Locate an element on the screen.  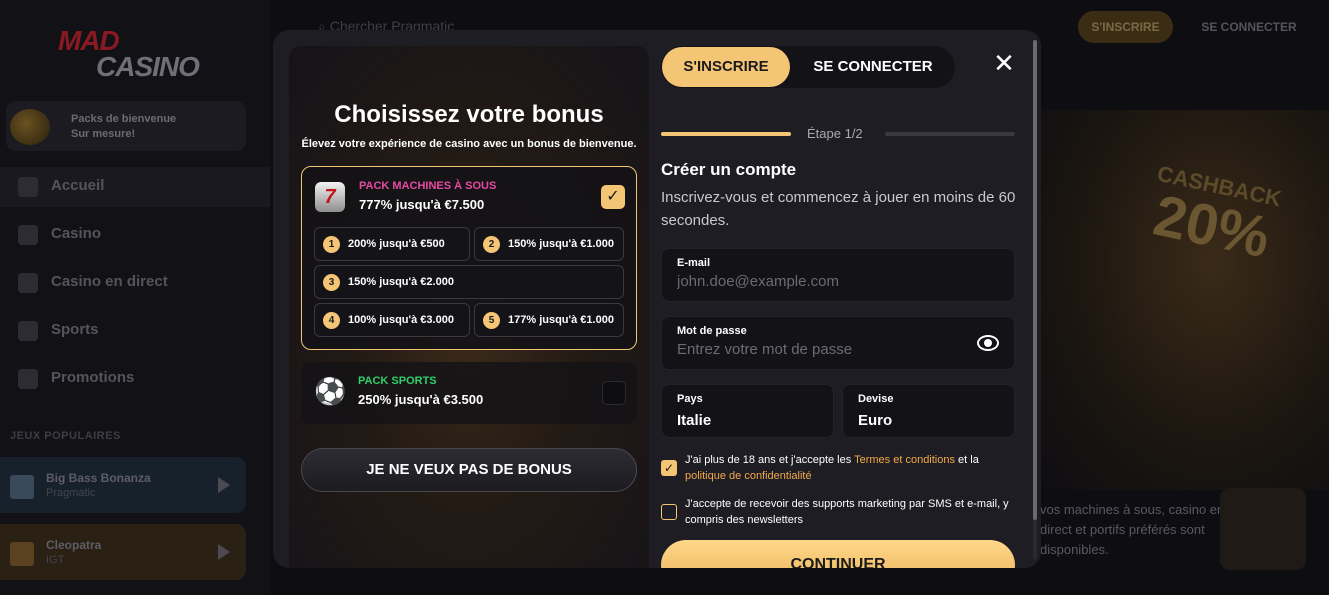
bonus-tier: 4 100% jusqu'à €3.000 is located at coordinates (392, 320).